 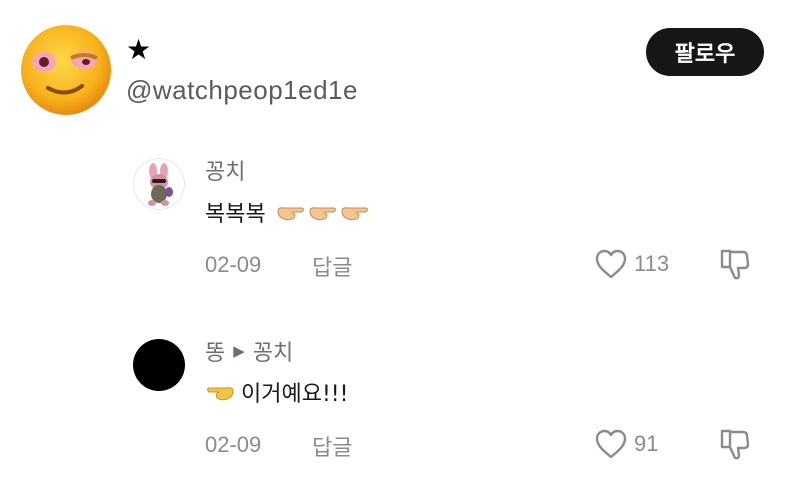 What do you see at coordinates (652, 263) in the screenshot?
I see `like-count: 113` at bounding box center [652, 263].